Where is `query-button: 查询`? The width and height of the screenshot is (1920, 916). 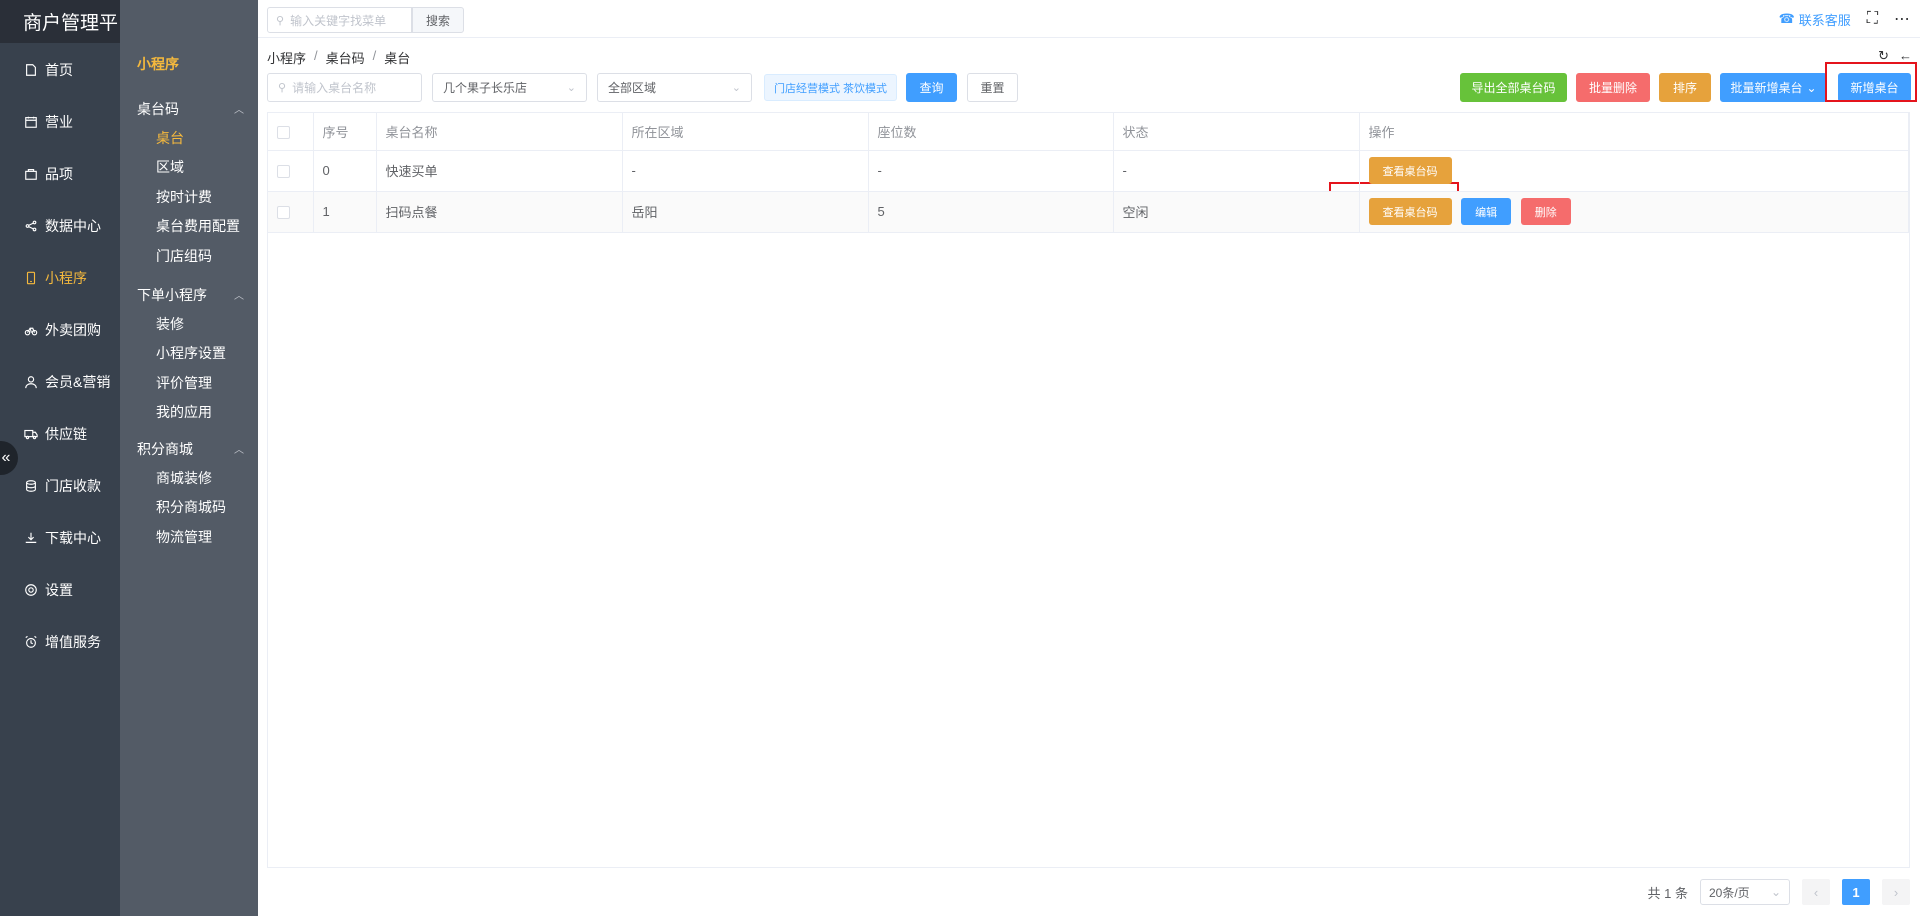
query-button: 查询 is located at coordinates (931, 87).